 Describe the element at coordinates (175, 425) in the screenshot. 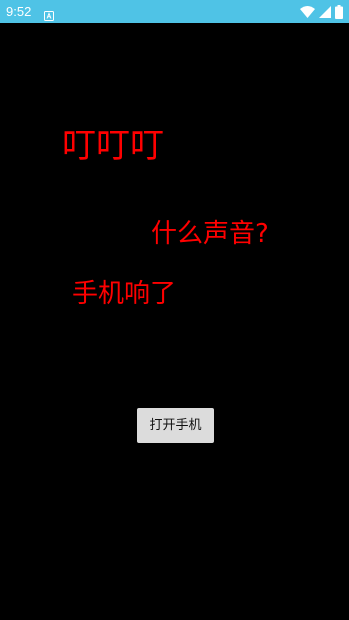

I see `open-phone-button: 打开手机` at that location.